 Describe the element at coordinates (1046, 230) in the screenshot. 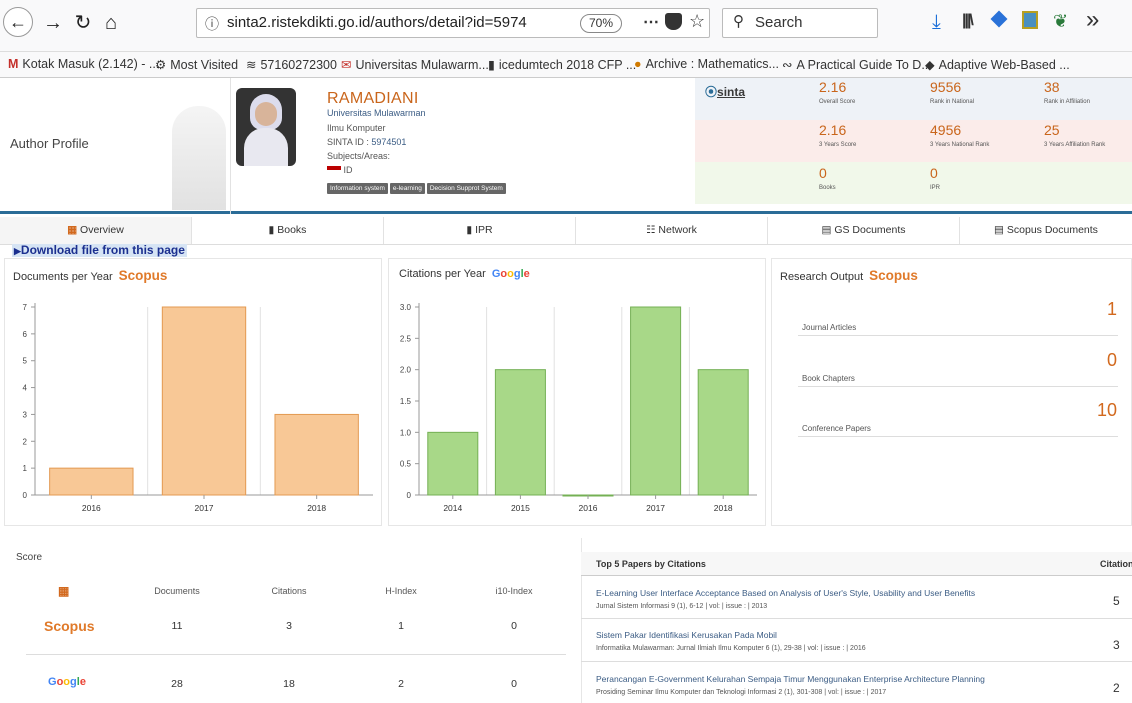

I see `tab-scopus-documents: ▤ Scopus Documents` at that location.